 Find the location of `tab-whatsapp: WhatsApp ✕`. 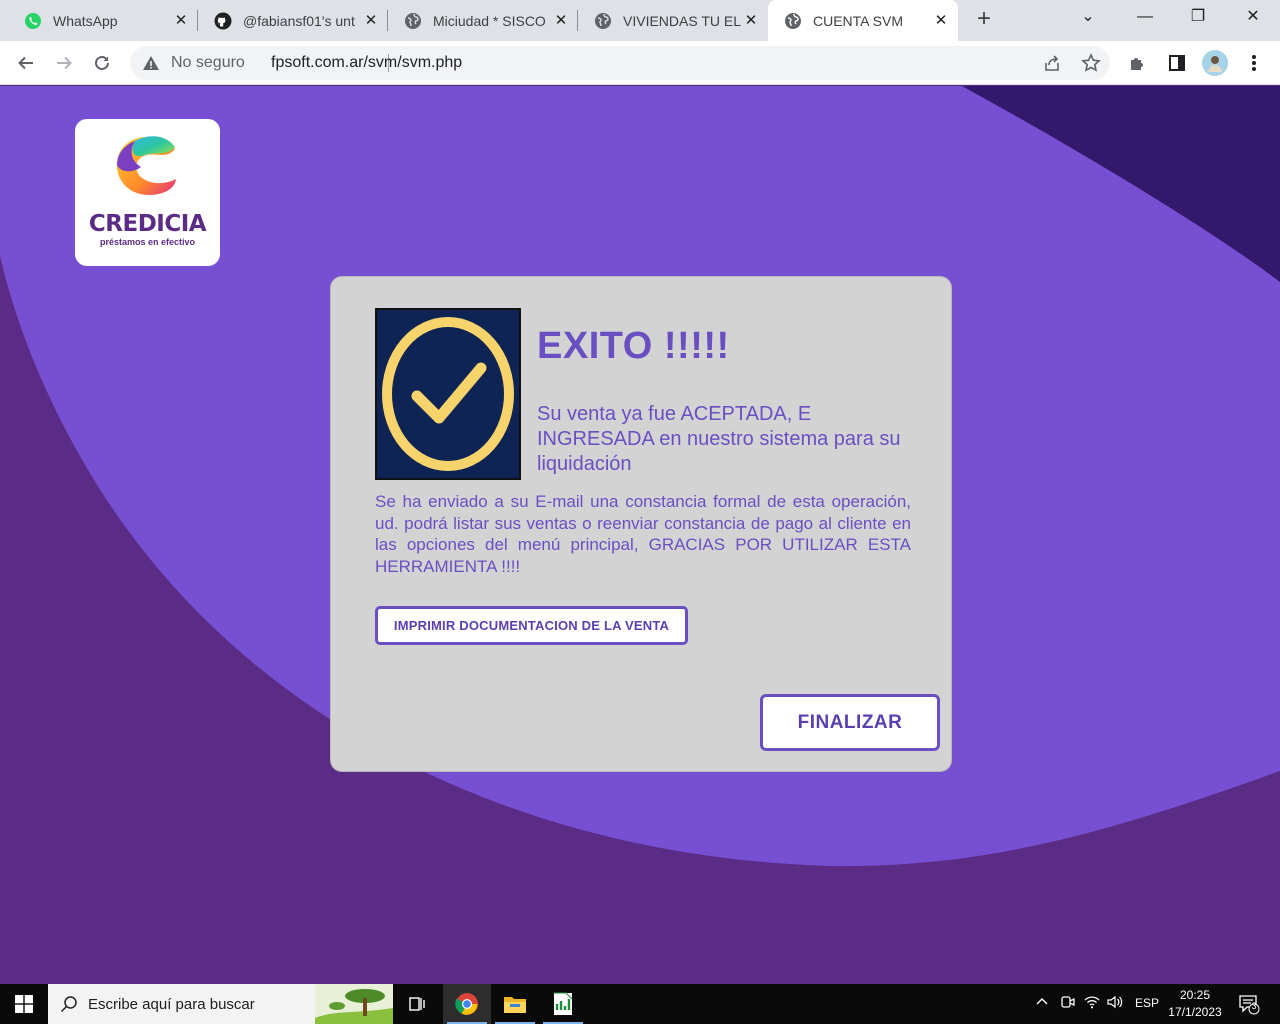

tab-whatsapp: WhatsApp ✕ is located at coordinates (103, 20).